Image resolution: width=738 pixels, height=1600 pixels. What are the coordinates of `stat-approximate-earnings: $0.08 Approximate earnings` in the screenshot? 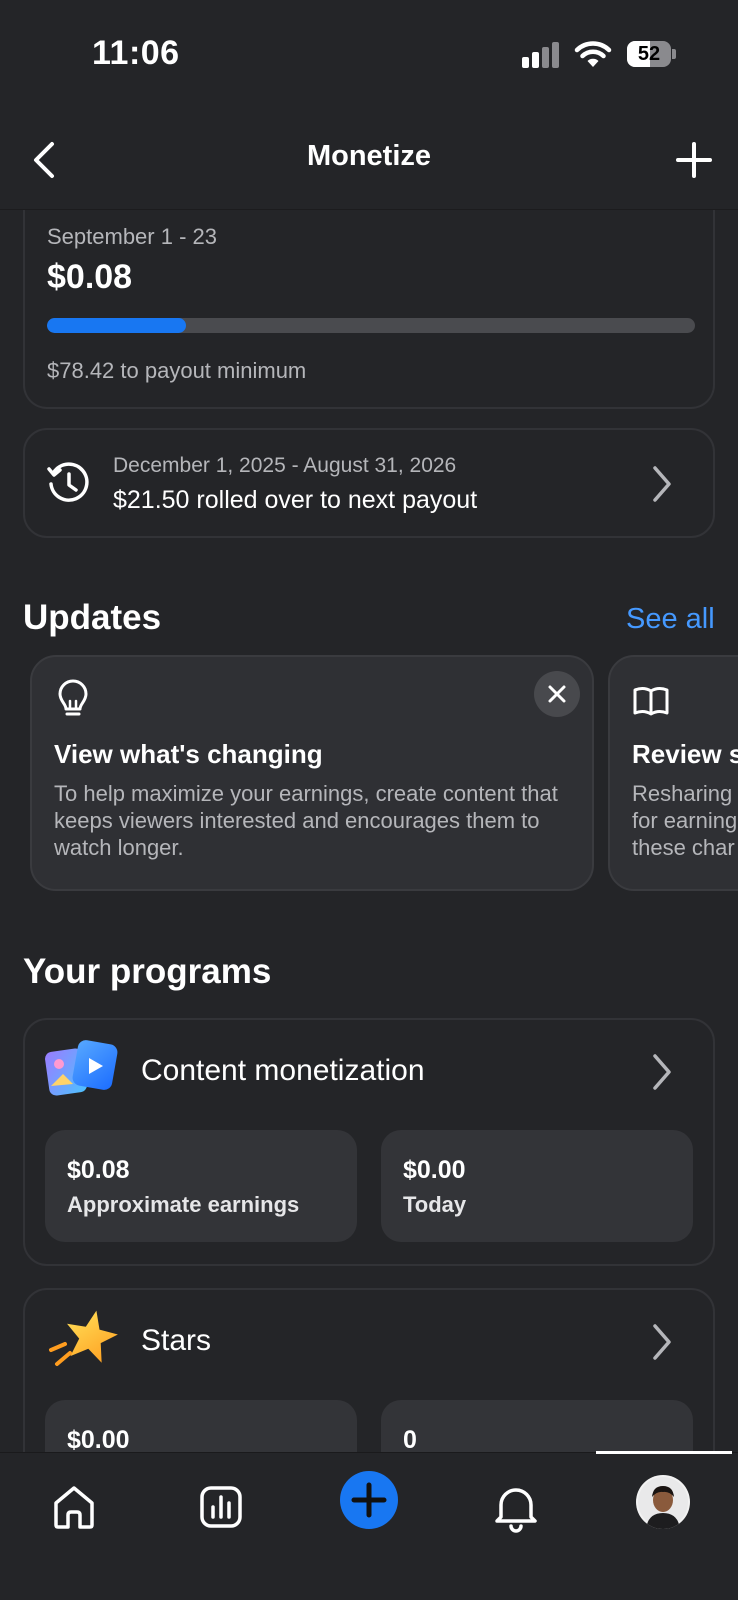 It's located at (201, 1186).